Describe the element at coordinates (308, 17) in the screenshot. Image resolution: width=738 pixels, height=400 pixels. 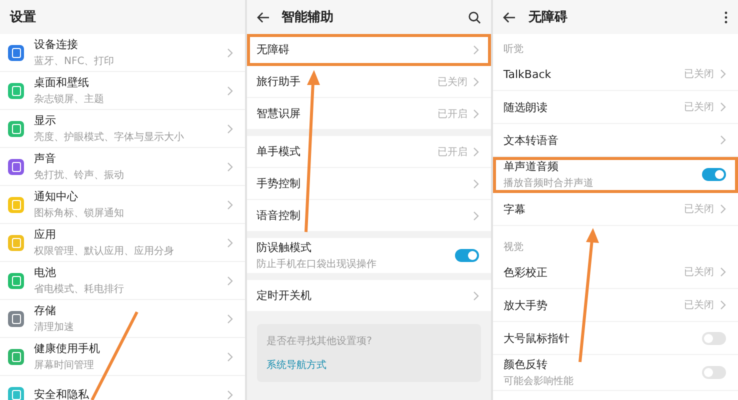
I see `screen-title: 智能辅助` at that location.